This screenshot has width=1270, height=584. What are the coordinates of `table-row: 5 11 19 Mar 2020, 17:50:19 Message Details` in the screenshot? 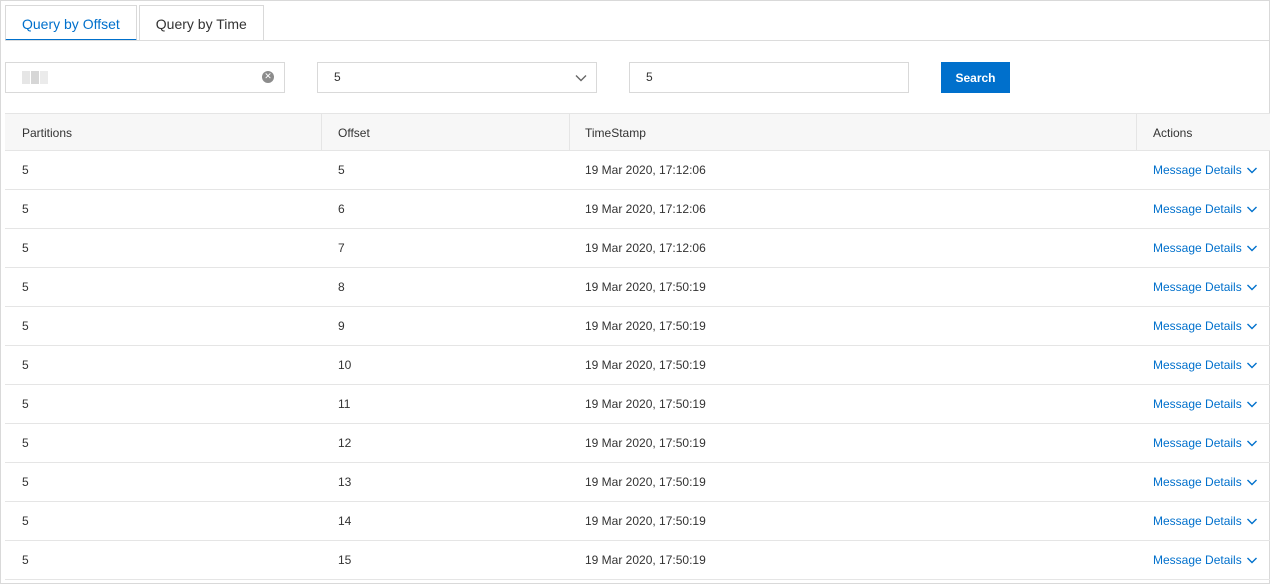 It's located at (637, 404).